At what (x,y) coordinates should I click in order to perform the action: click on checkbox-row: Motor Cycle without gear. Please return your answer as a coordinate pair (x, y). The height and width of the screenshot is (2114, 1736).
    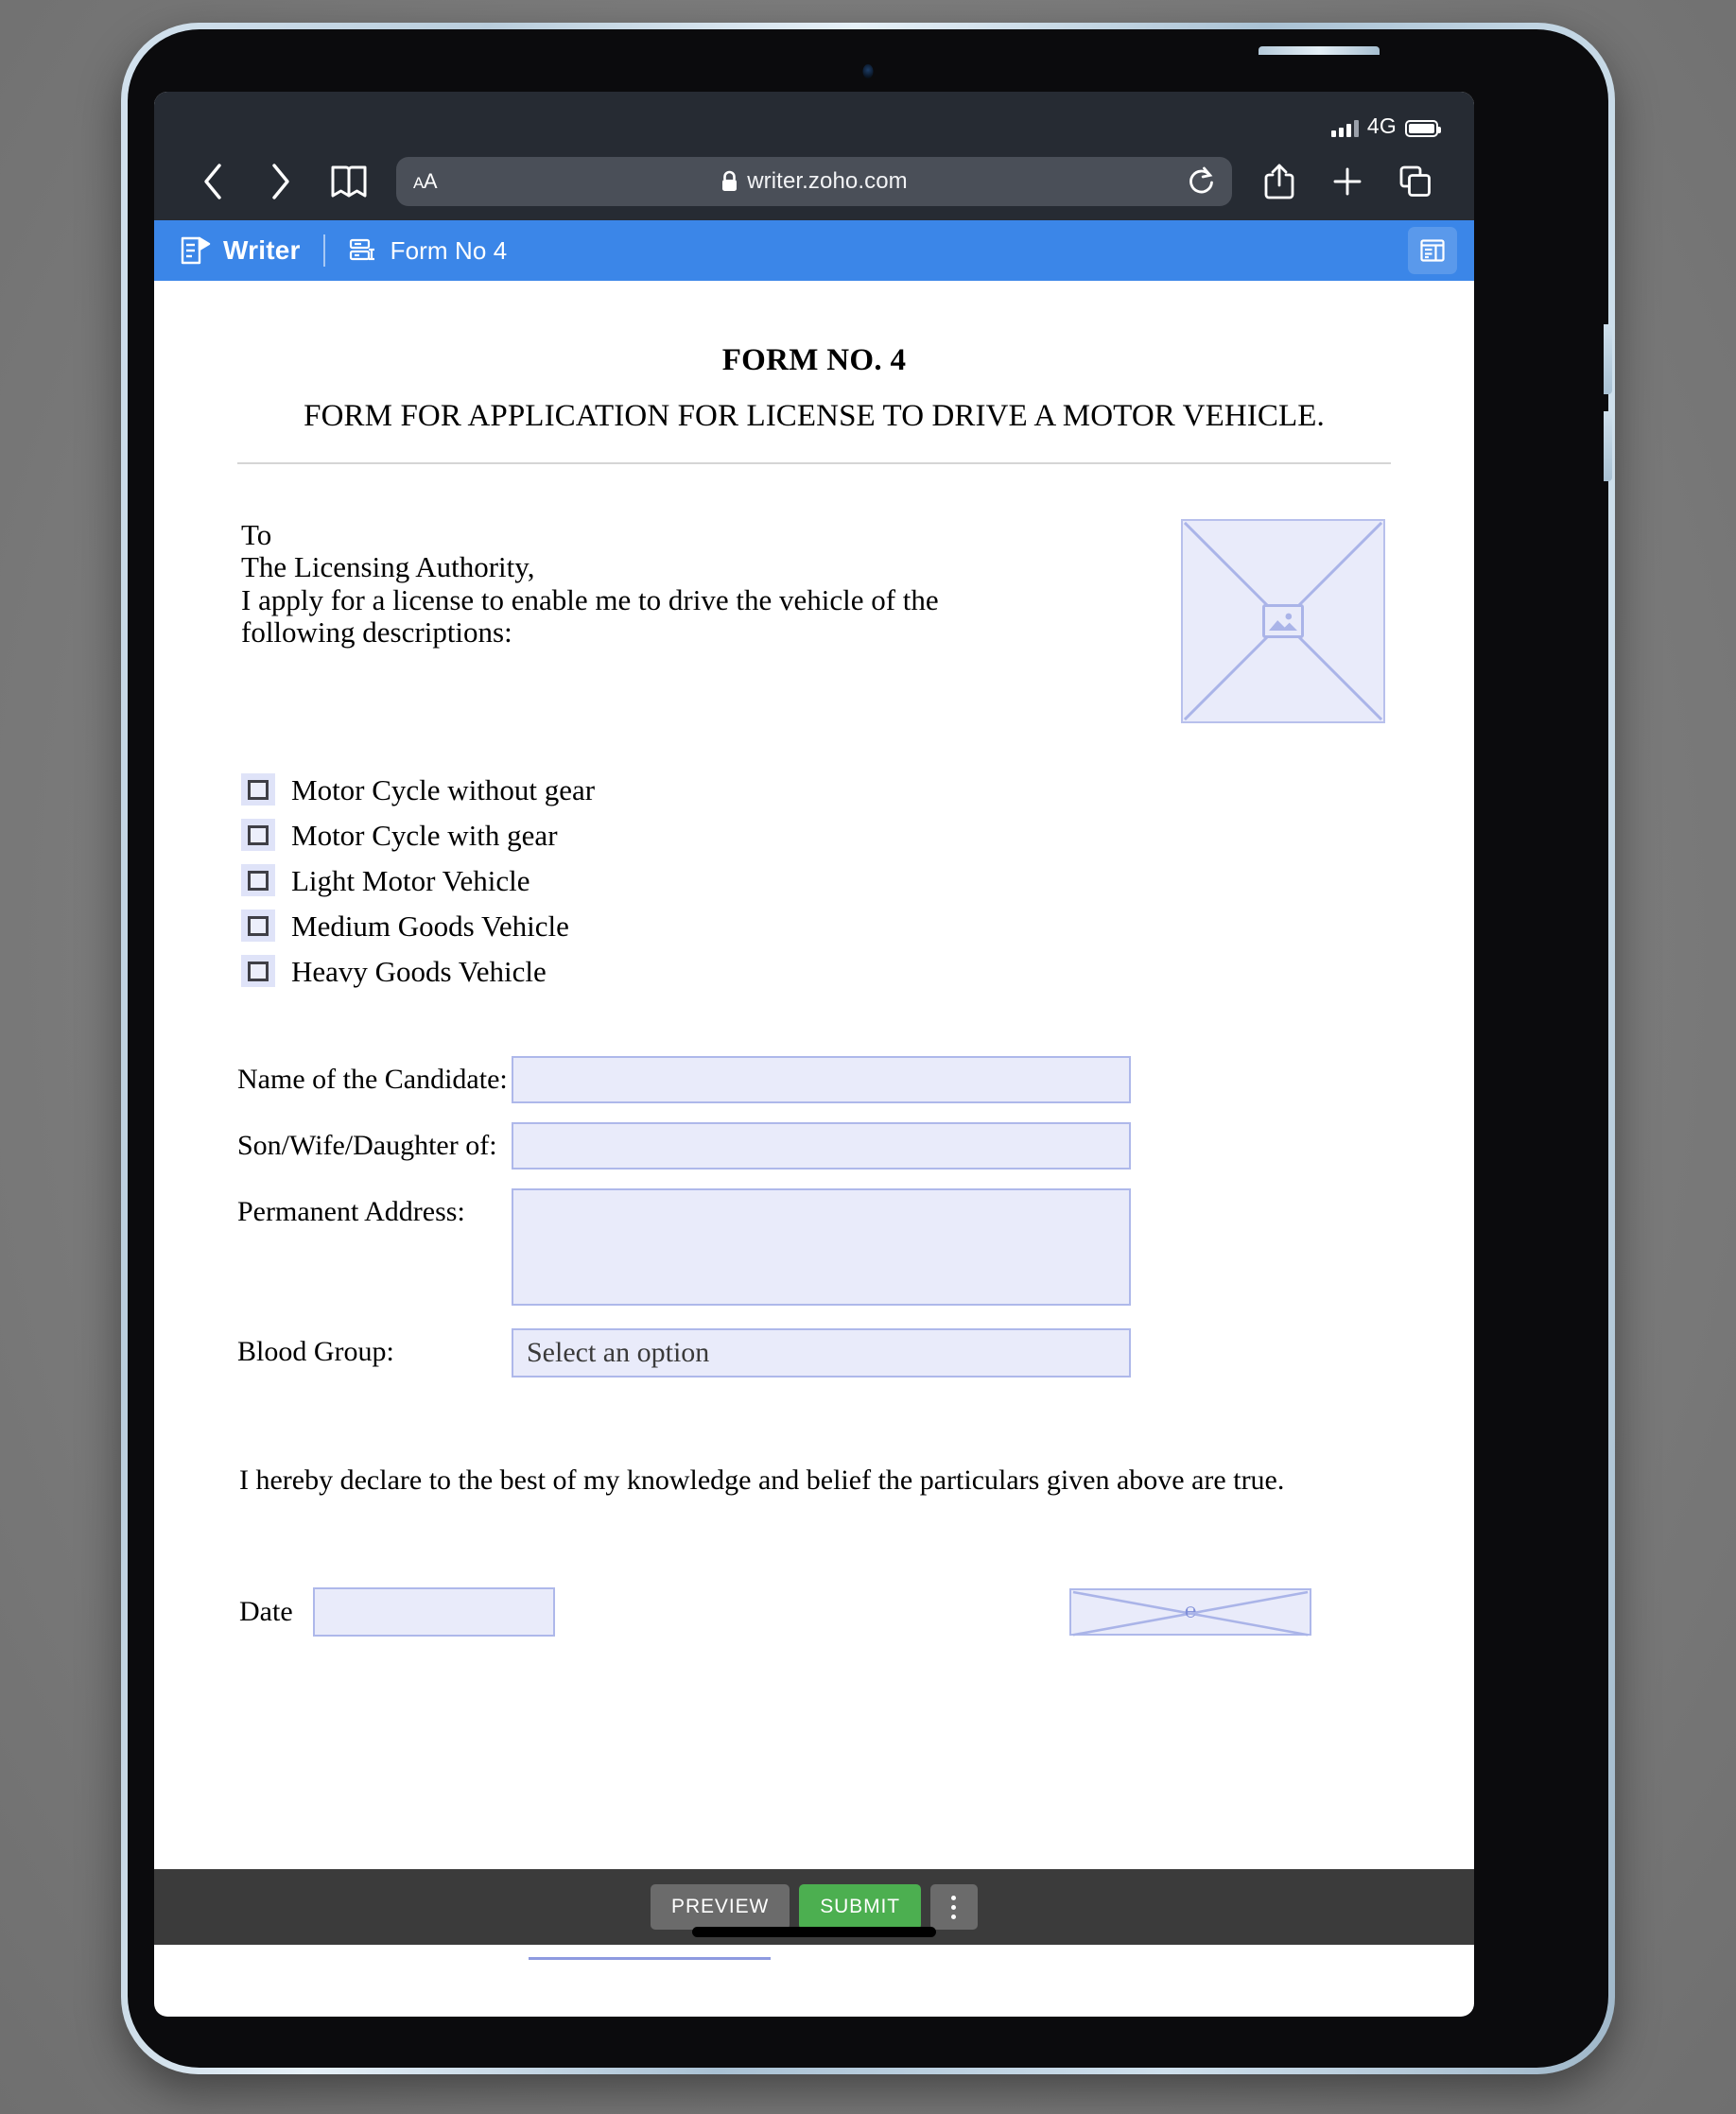
    Looking at the image, I should click on (817, 789).